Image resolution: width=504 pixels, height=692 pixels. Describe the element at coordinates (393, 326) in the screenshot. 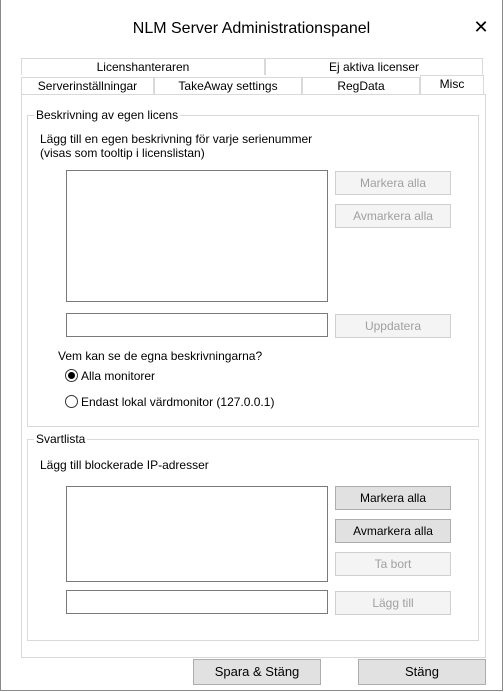

I see `update-button: Uppdatera` at that location.